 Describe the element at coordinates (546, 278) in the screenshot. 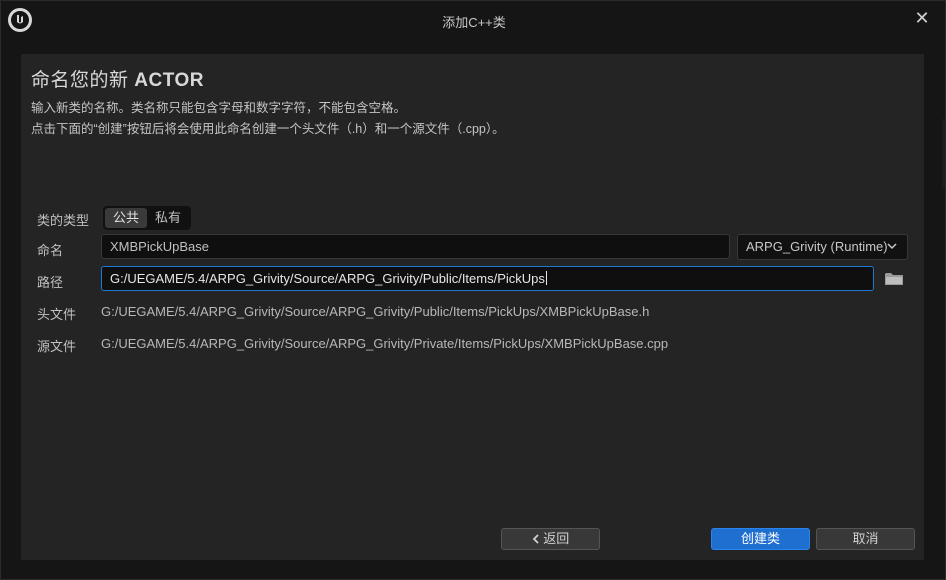

I see `text-caret` at that location.